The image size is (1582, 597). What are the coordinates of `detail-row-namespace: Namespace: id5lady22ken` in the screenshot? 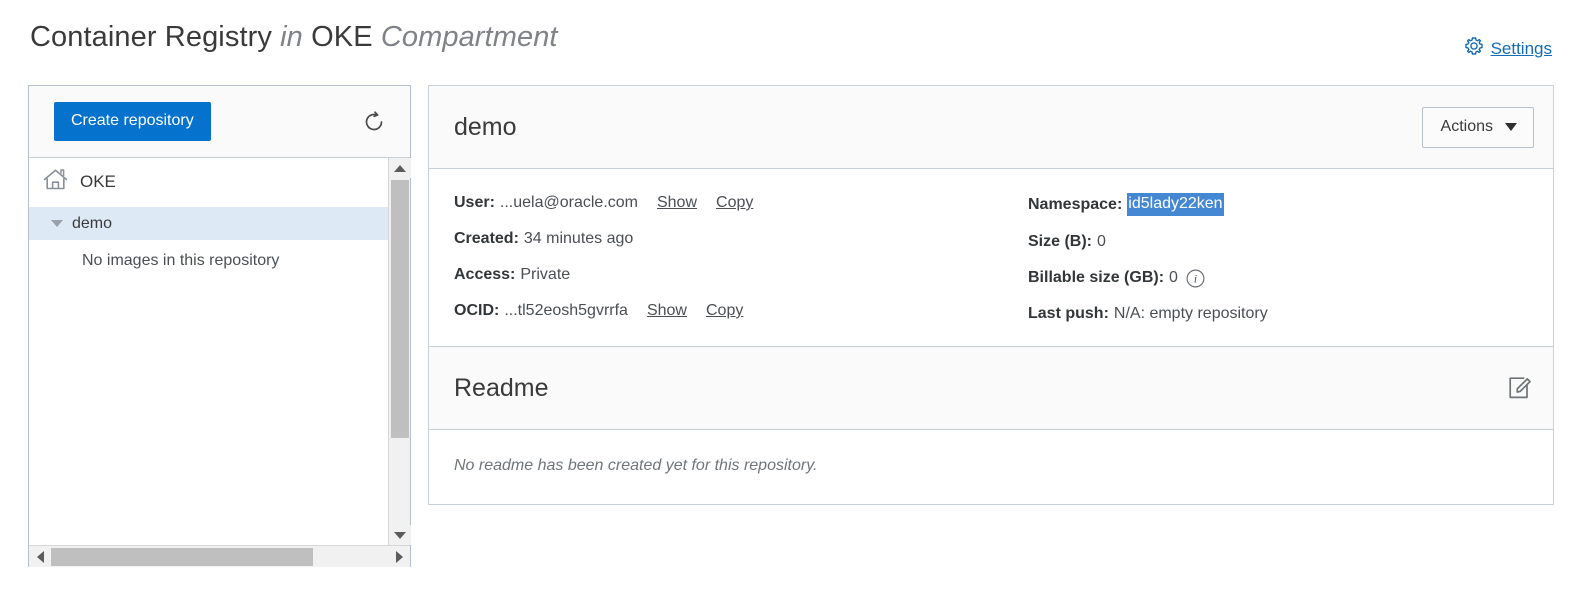 It's located at (1278, 204).